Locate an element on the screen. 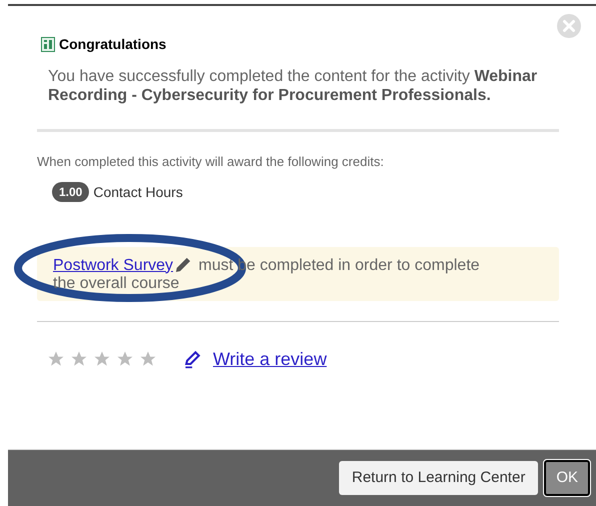 Image resolution: width=596 pixels, height=506 pixels. close-icon is located at coordinates (569, 26).